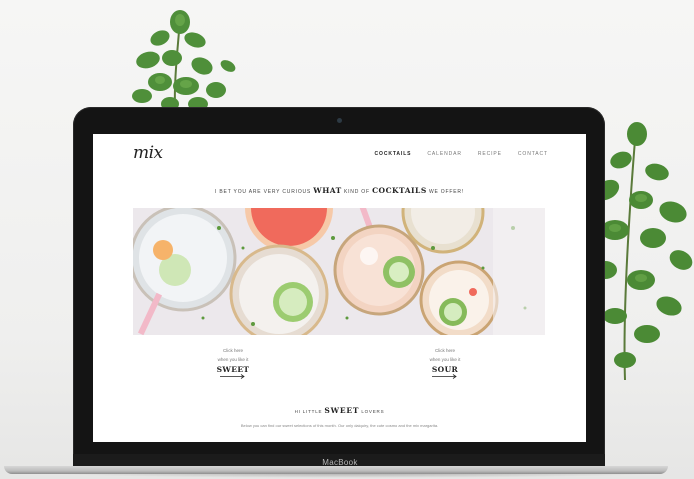  What do you see at coordinates (356, 192) in the screenshot?
I see `tagline-mid: KIND OF` at bounding box center [356, 192].